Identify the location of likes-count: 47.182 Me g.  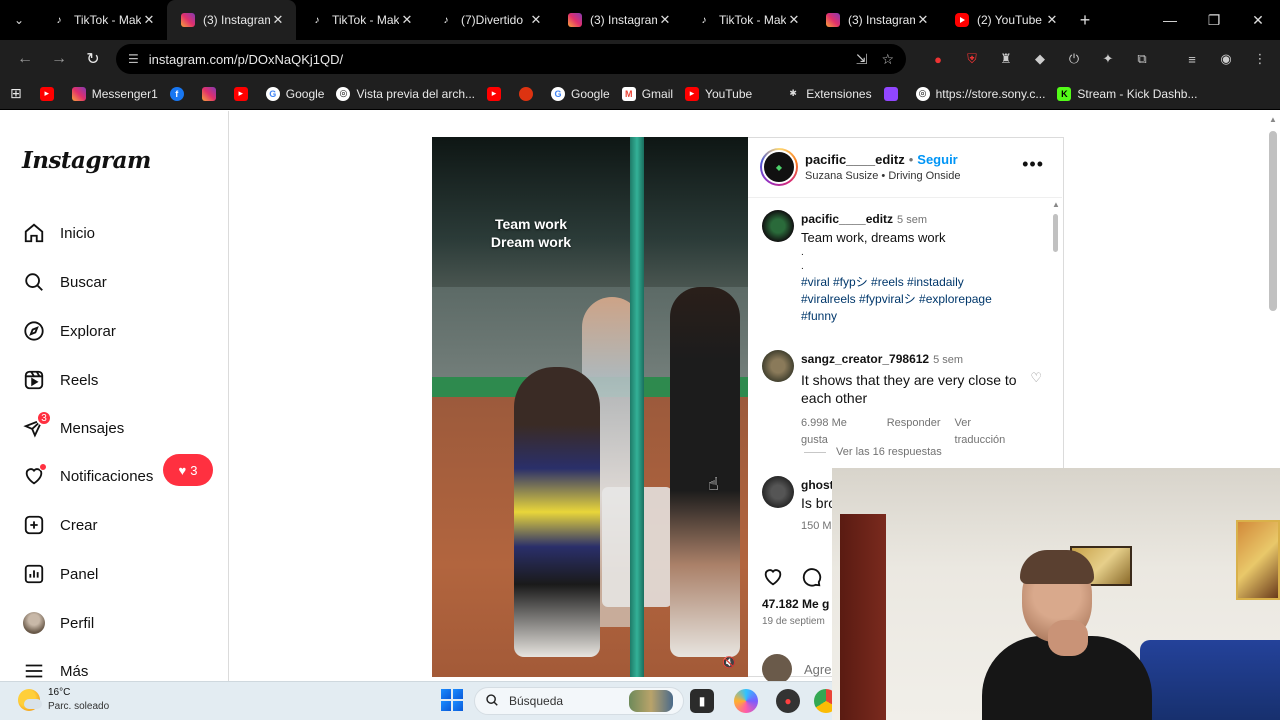
(795, 604).